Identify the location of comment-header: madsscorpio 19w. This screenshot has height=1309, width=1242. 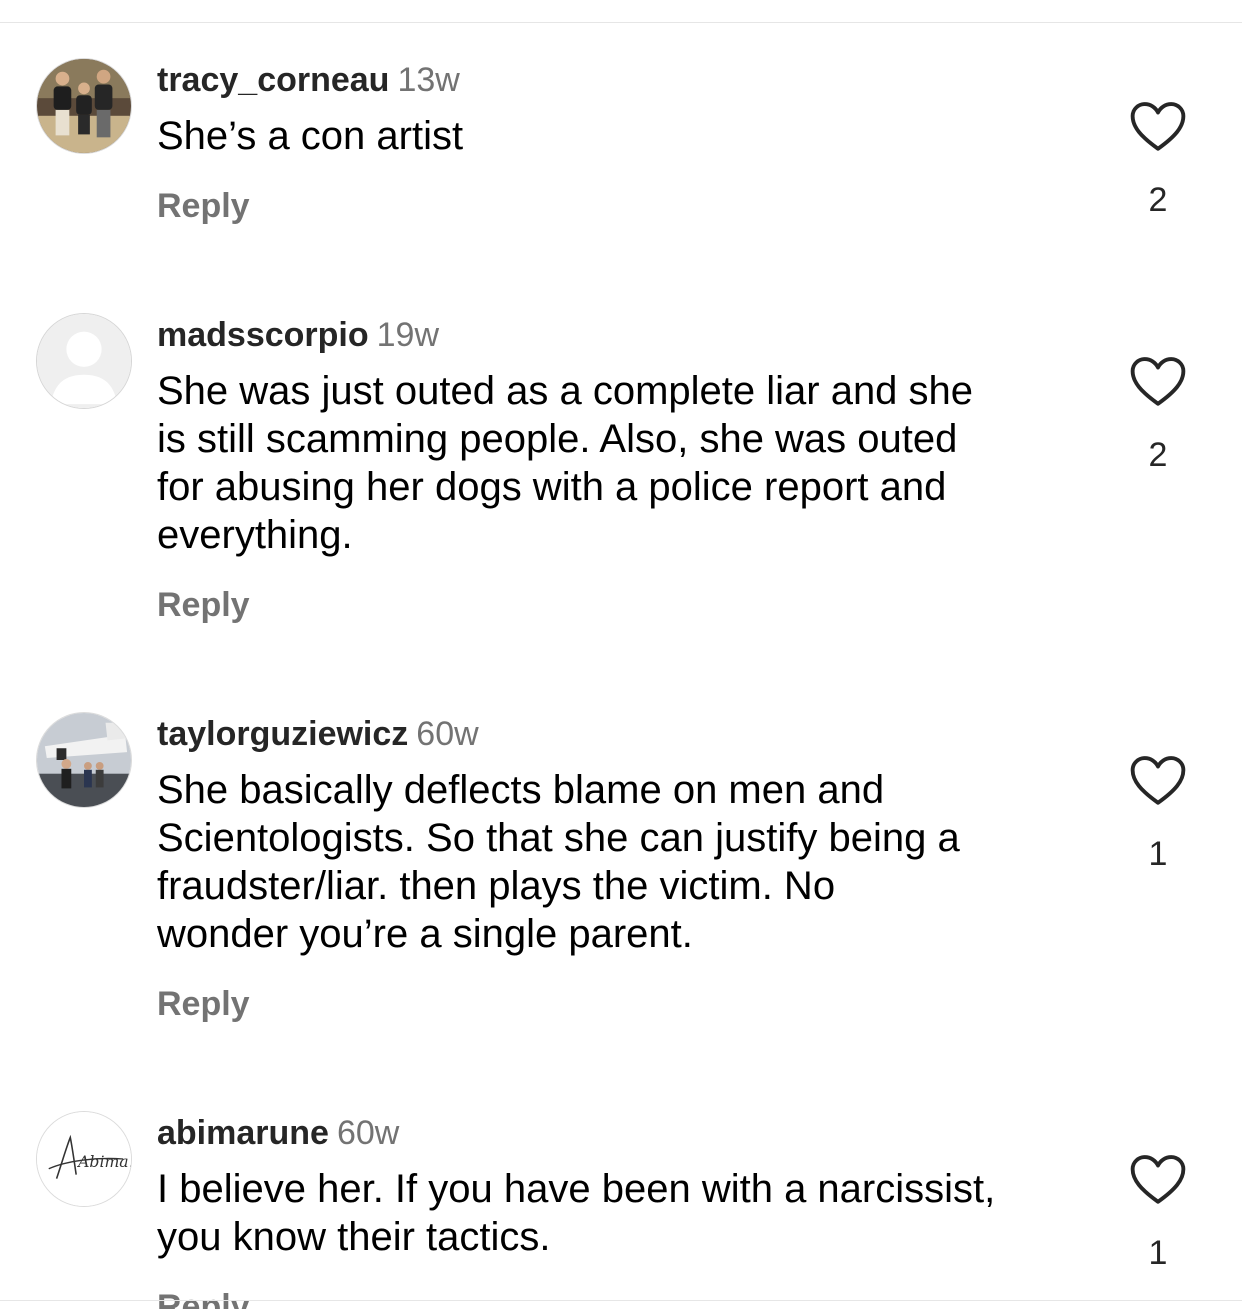
(298, 335).